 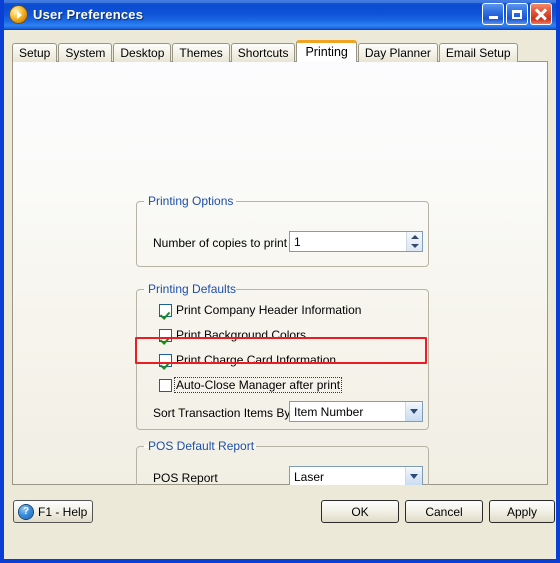 What do you see at coordinates (222, 413) in the screenshot?
I see `sort-transaction-items-label: Sort Transaction Items By` at bounding box center [222, 413].